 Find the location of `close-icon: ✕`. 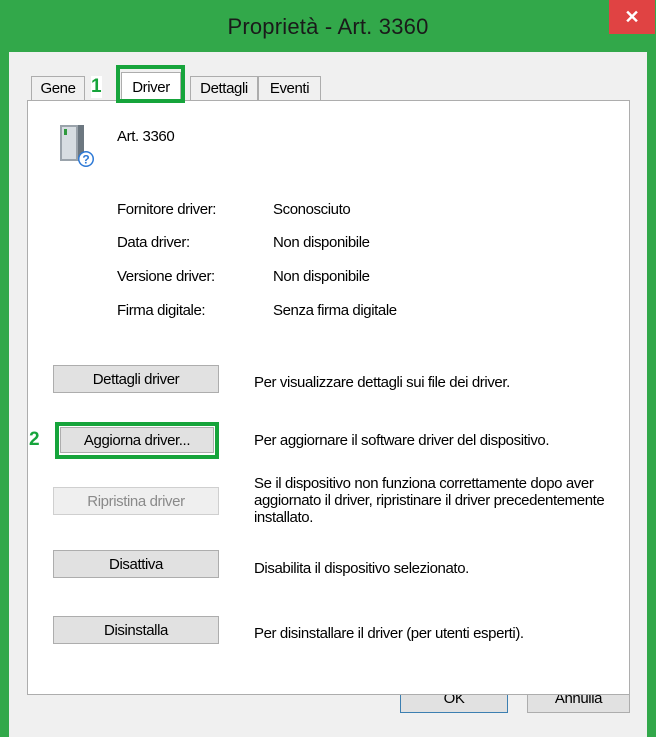

close-icon: ✕ is located at coordinates (632, 16).